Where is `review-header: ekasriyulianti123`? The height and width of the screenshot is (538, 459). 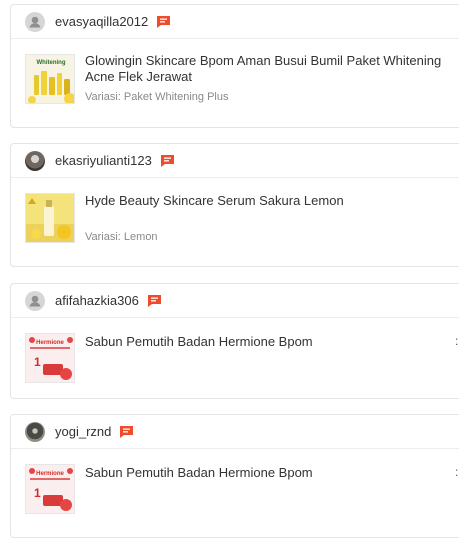
review-header: ekasriyulianti123 is located at coordinates (235, 161).